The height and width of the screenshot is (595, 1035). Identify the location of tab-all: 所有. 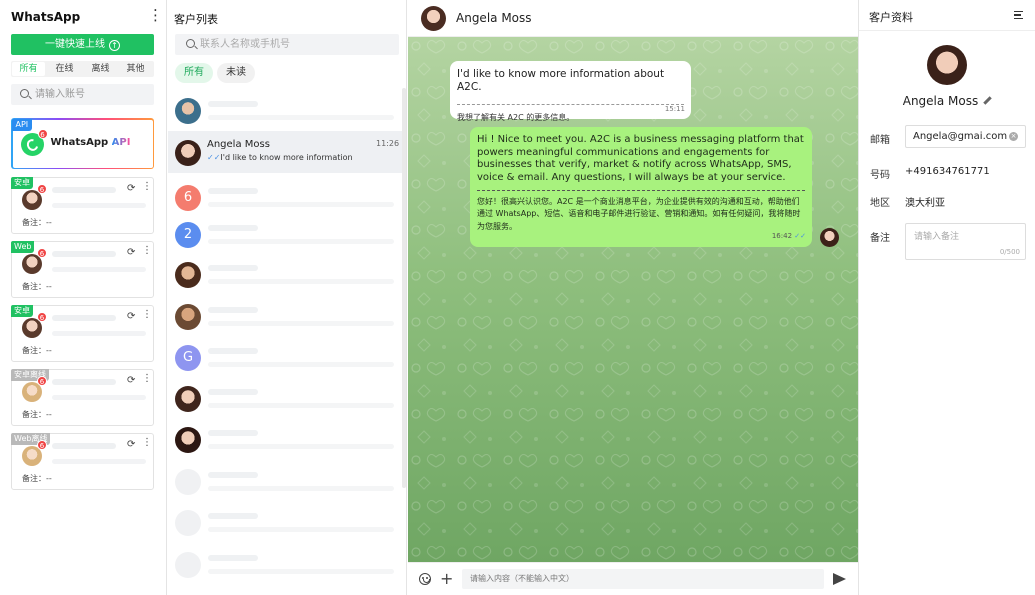
(28, 69).